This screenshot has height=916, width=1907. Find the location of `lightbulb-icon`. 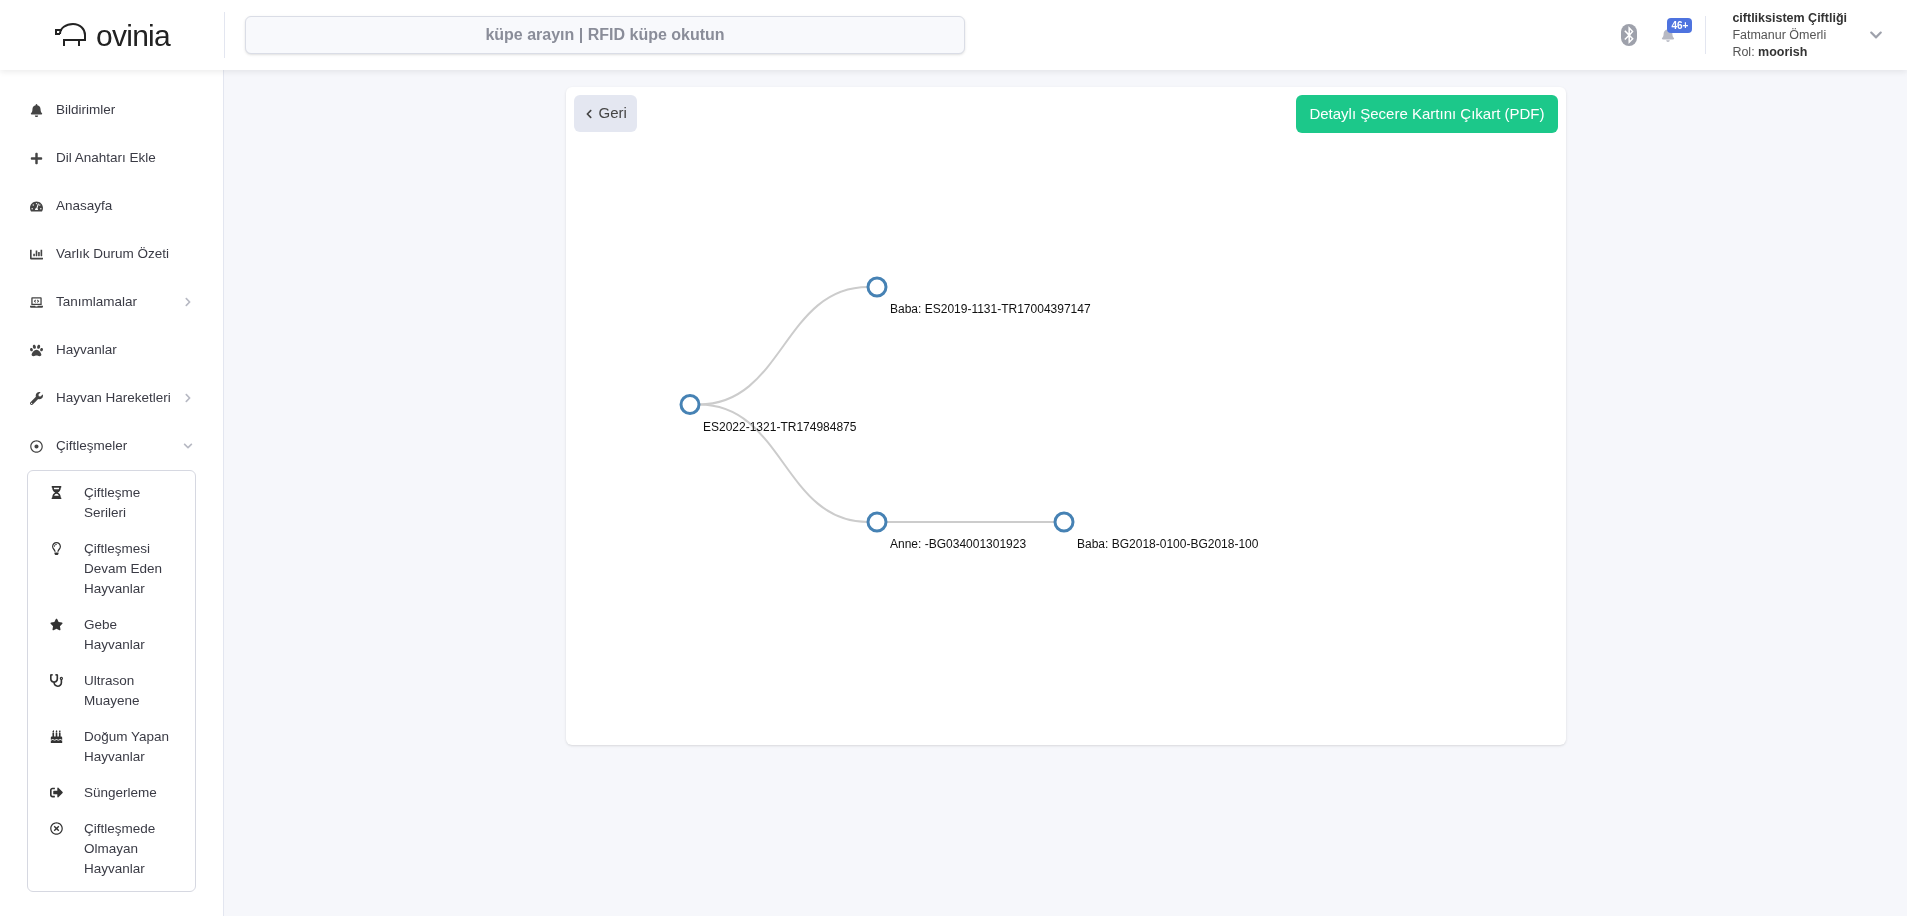

lightbulb-icon is located at coordinates (56, 548).